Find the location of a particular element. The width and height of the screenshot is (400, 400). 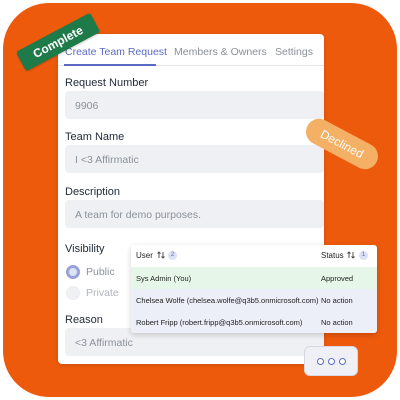

user-count-badge: 2 is located at coordinates (172, 255).